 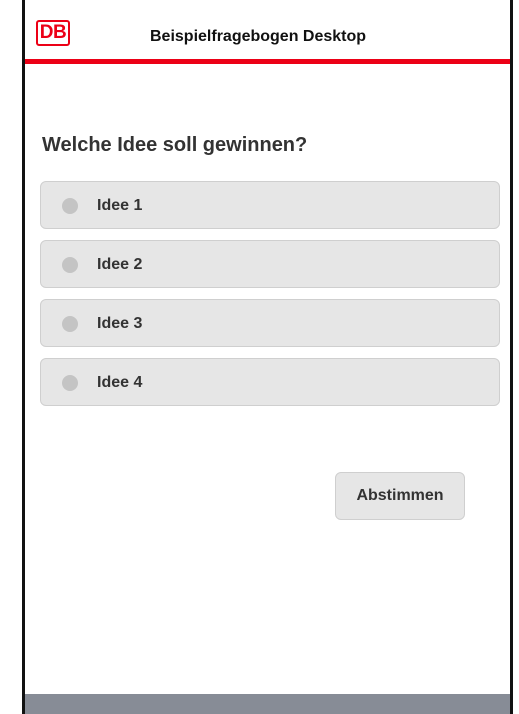 What do you see at coordinates (120, 323) in the screenshot?
I see `option-label: Idee 3` at bounding box center [120, 323].